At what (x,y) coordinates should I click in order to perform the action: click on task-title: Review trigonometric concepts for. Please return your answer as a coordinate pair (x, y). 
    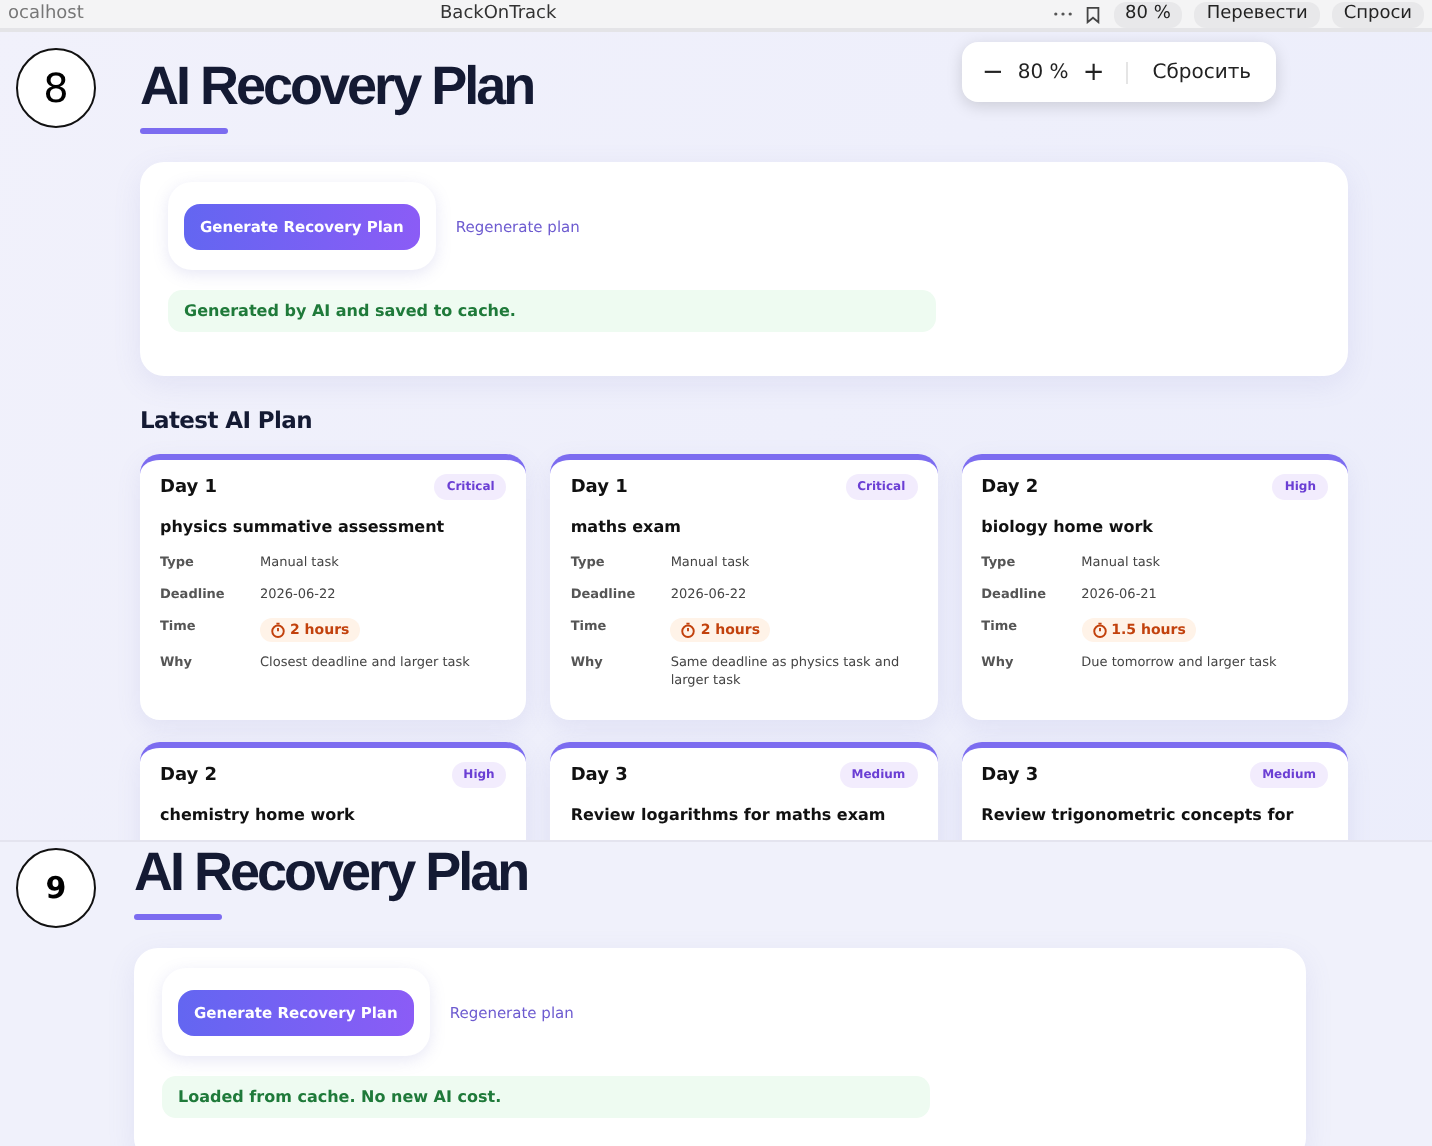
    Looking at the image, I should click on (1138, 815).